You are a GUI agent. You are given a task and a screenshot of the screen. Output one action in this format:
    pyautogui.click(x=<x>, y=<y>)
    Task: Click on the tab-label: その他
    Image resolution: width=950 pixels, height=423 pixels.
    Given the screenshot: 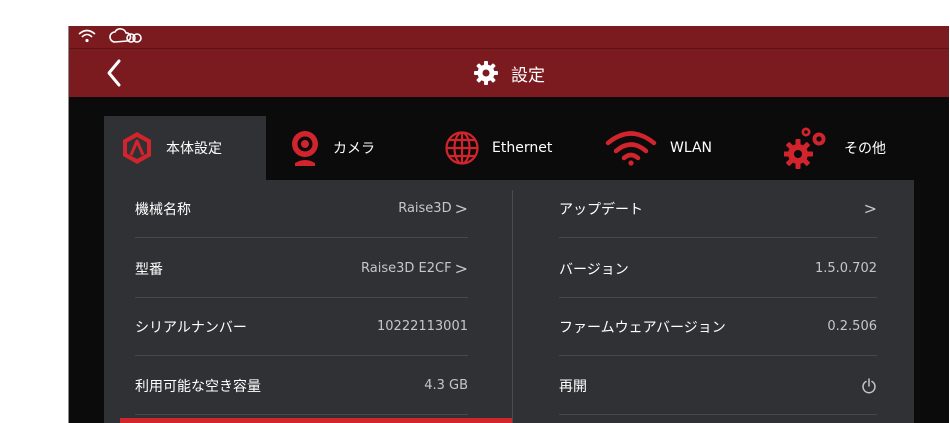 What is the action you would take?
    pyautogui.click(x=865, y=149)
    